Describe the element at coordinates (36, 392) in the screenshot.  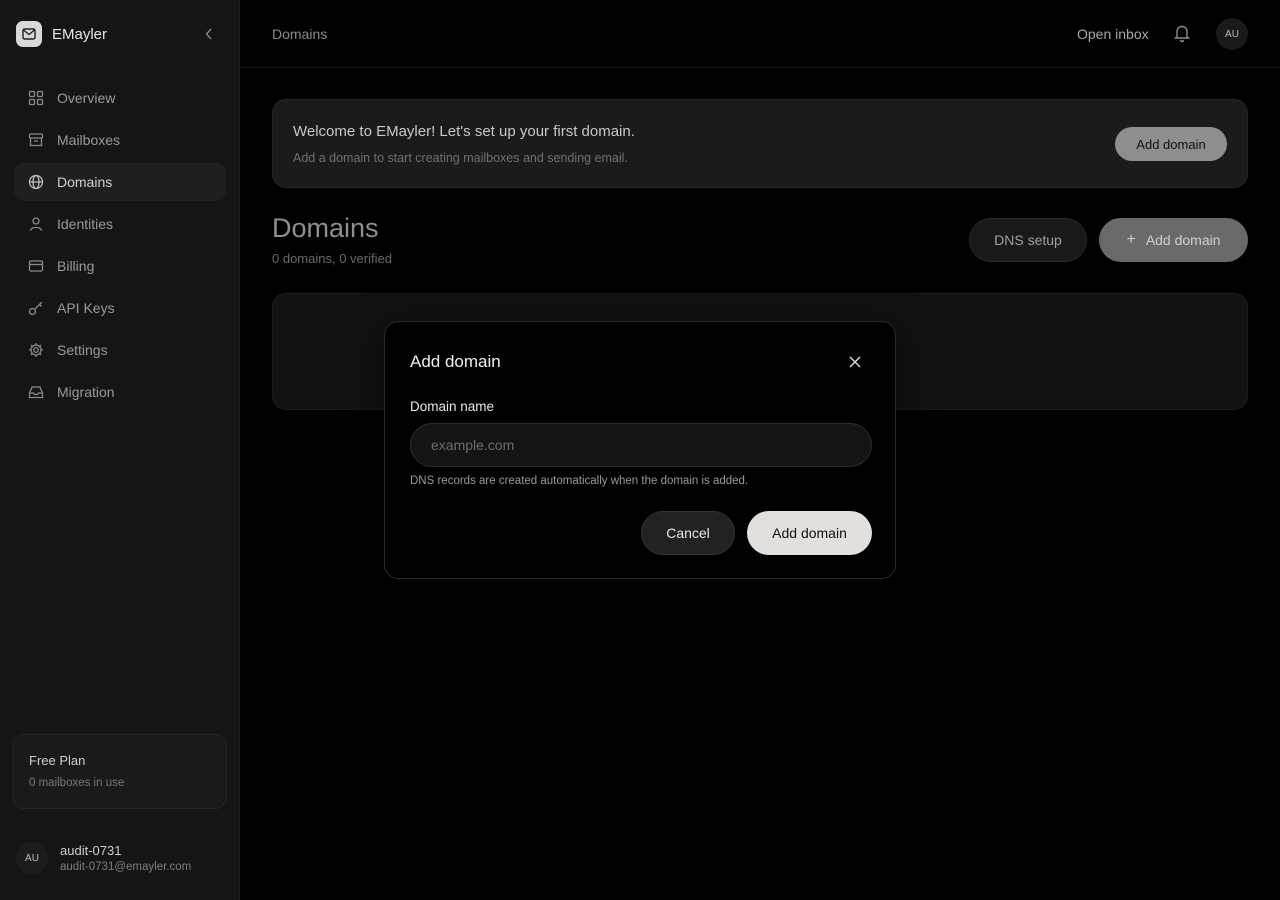
I see `inbox-icon` at that location.